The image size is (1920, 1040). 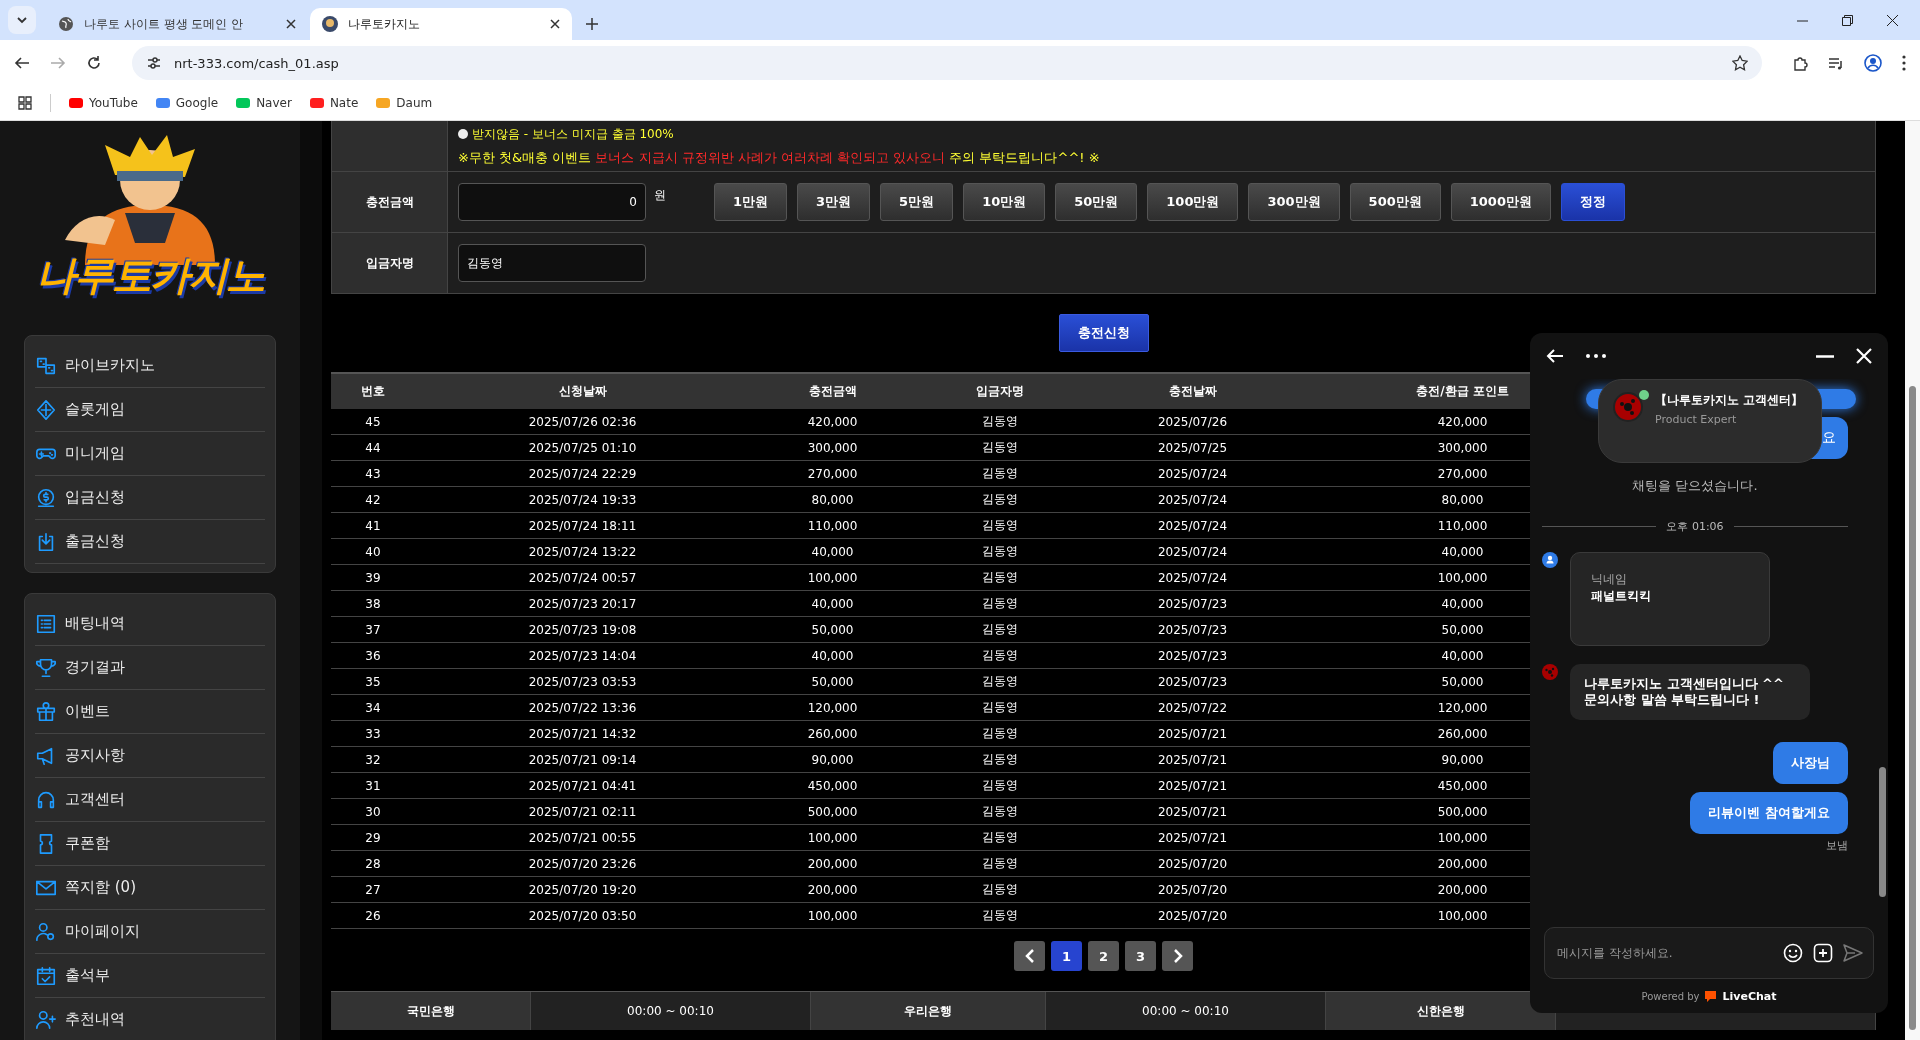 I want to click on radio-button, so click(x=463, y=134).